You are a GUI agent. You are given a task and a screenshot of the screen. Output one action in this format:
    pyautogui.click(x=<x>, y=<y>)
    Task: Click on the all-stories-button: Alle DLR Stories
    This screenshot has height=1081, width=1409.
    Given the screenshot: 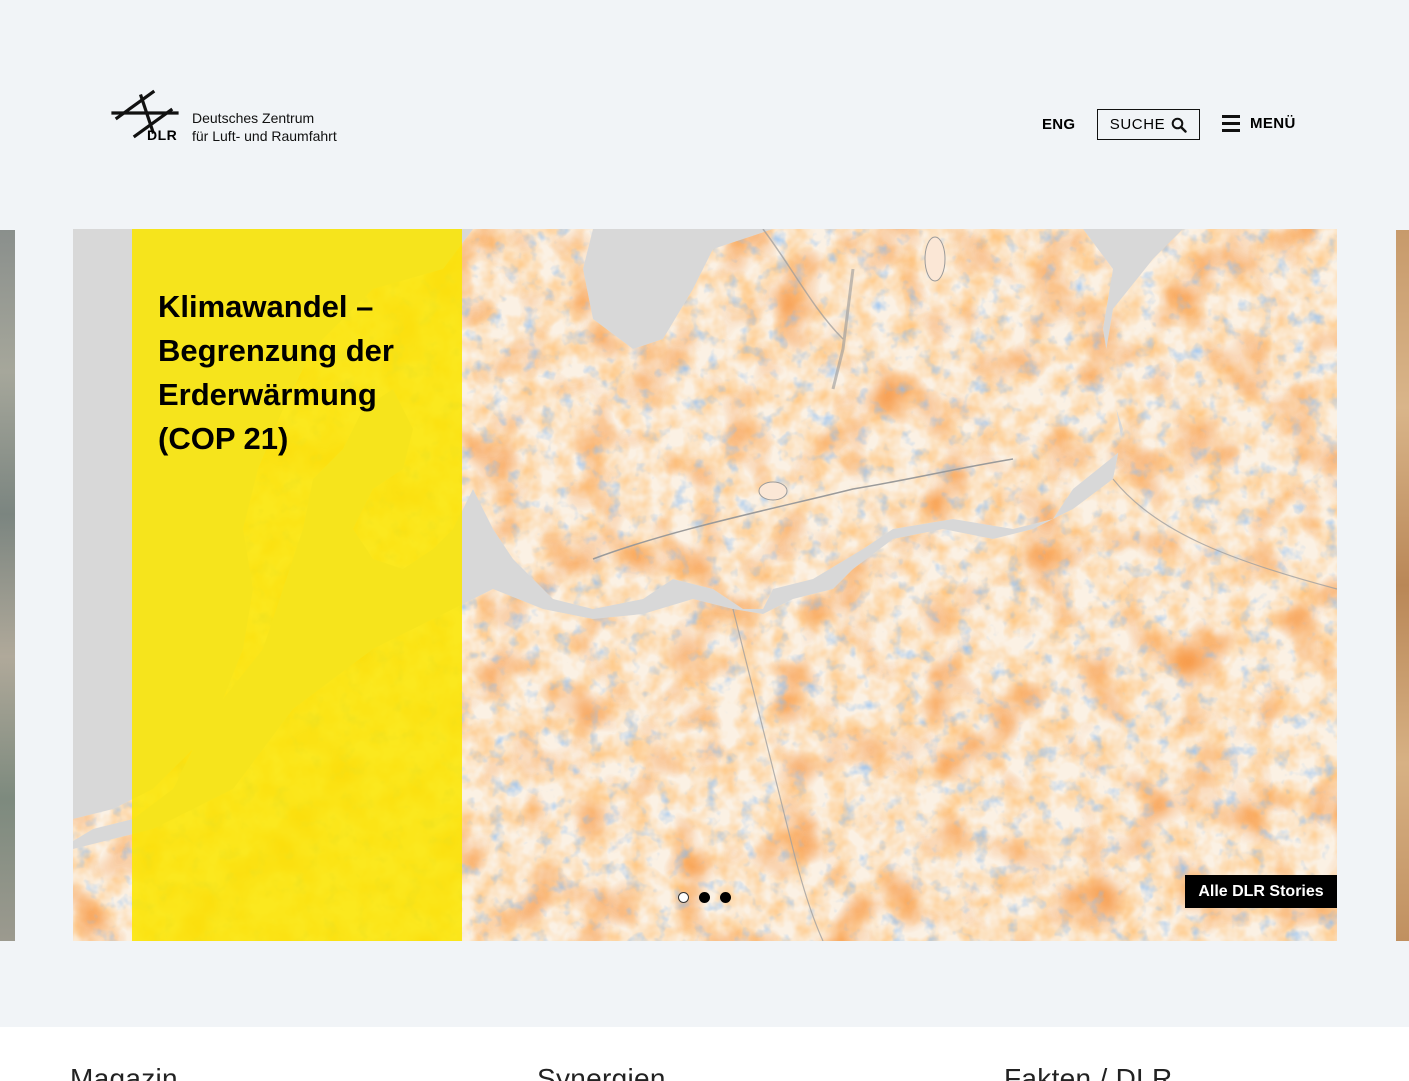 What is the action you would take?
    pyautogui.click(x=1261, y=891)
    